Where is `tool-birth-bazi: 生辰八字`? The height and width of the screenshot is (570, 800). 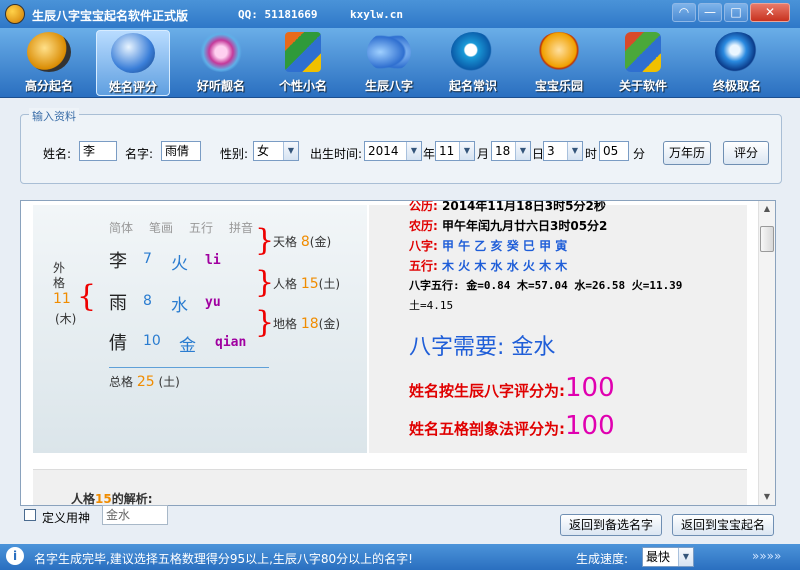
tool-birth-bazi: 生辰八字 is located at coordinates (389, 63).